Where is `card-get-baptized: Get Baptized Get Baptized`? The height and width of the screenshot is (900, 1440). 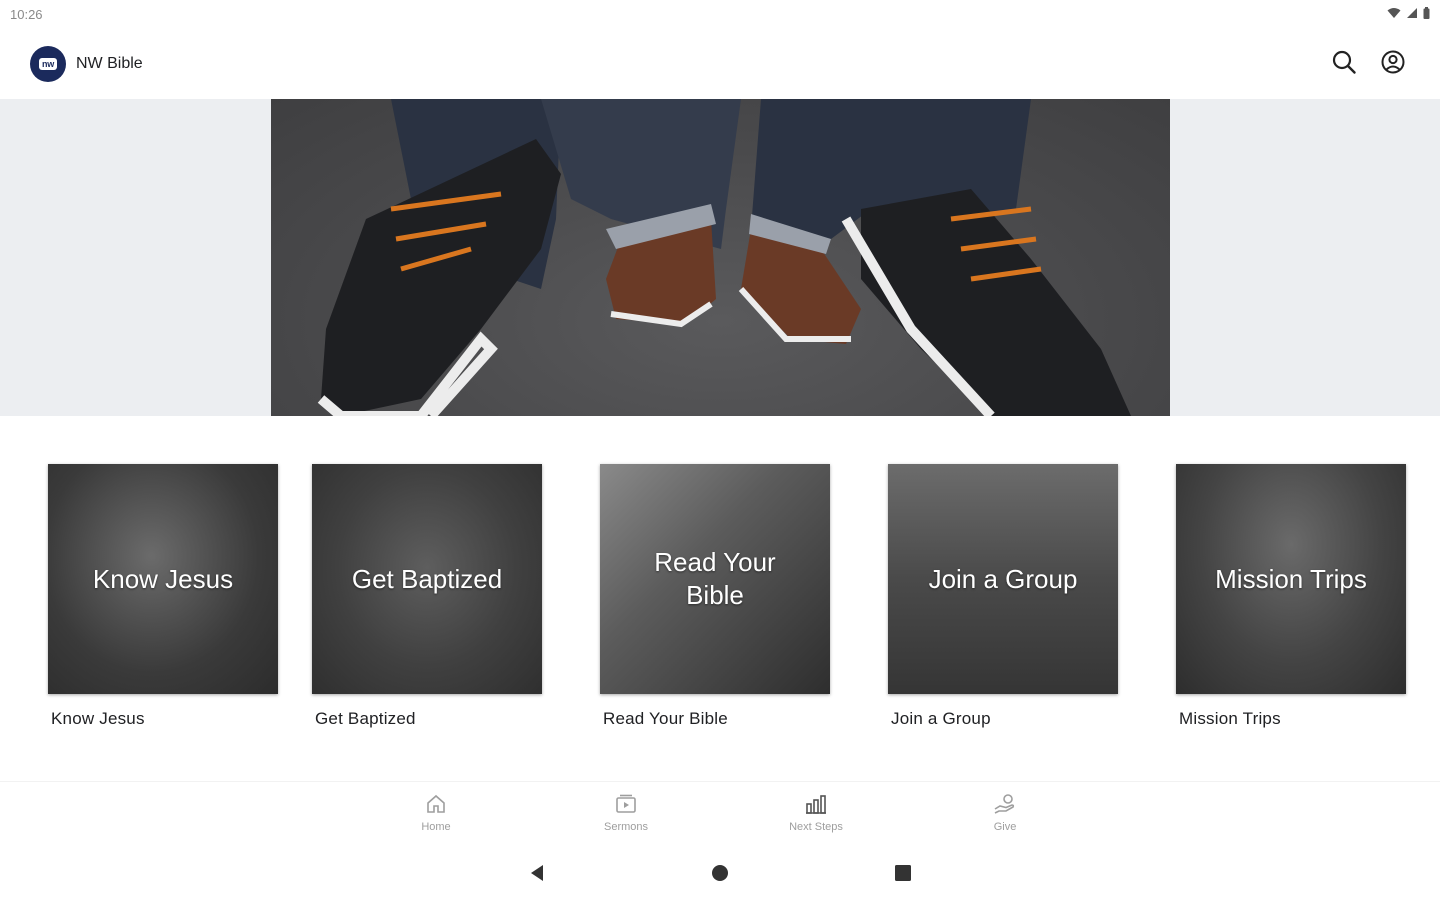 card-get-baptized: Get Baptized Get Baptized is located at coordinates (427, 596).